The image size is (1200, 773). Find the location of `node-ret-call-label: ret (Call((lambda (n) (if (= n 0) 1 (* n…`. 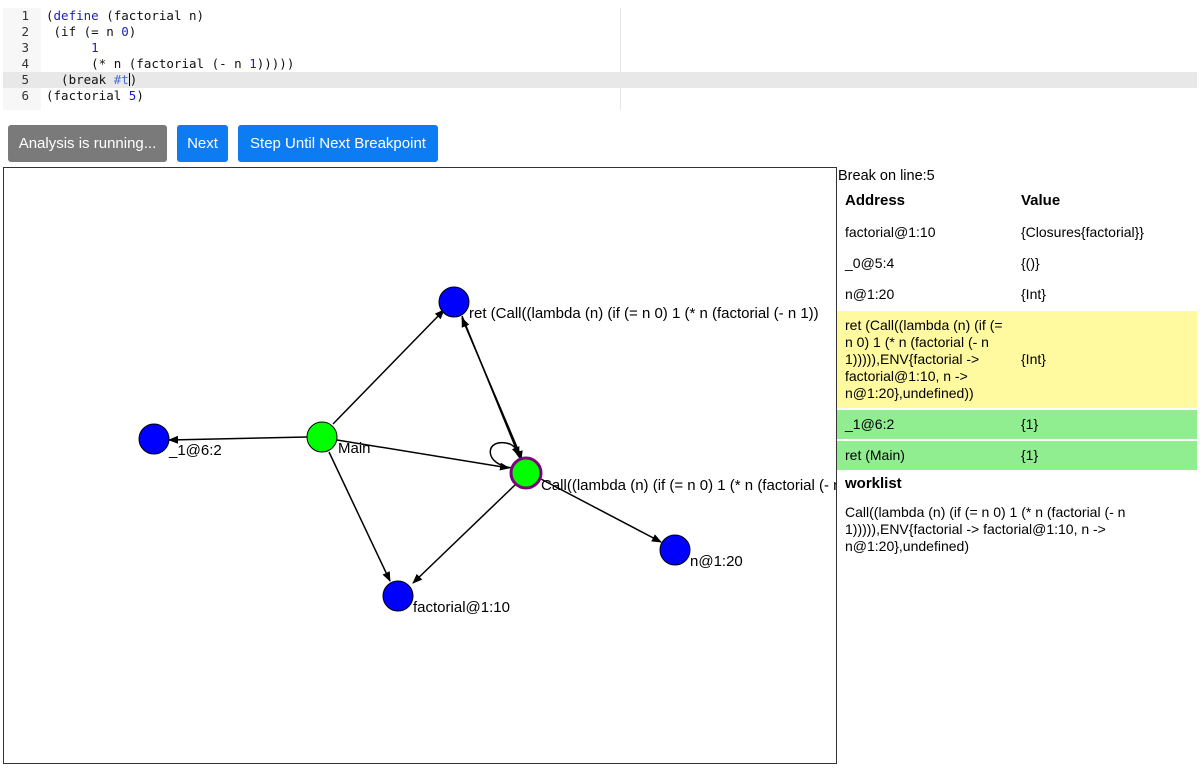

node-ret-call-label: ret (Call((lambda (n) (if (= n 0) 1 (* n… is located at coordinates (644, 313).